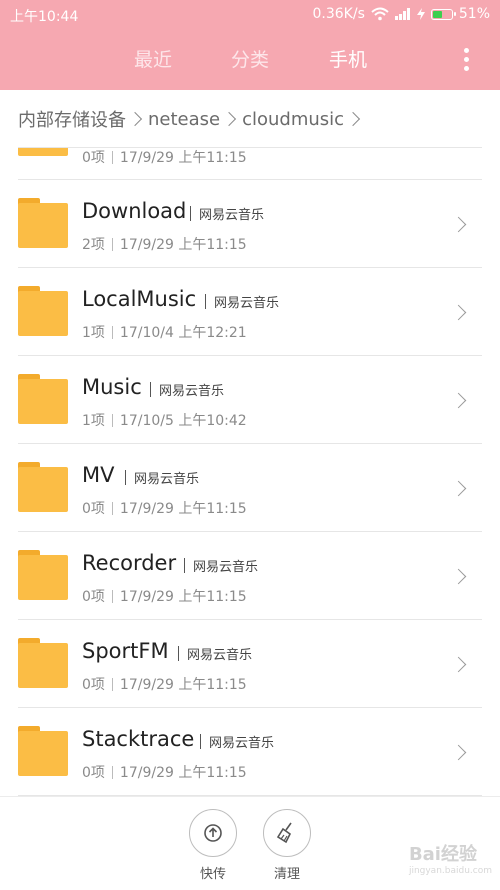 The height and width of the screenshot is (890, 500). I want to click on list-item: Stacktrace 网易云音乐 0项 17/9/29 上午11:15, so click(250, 752).